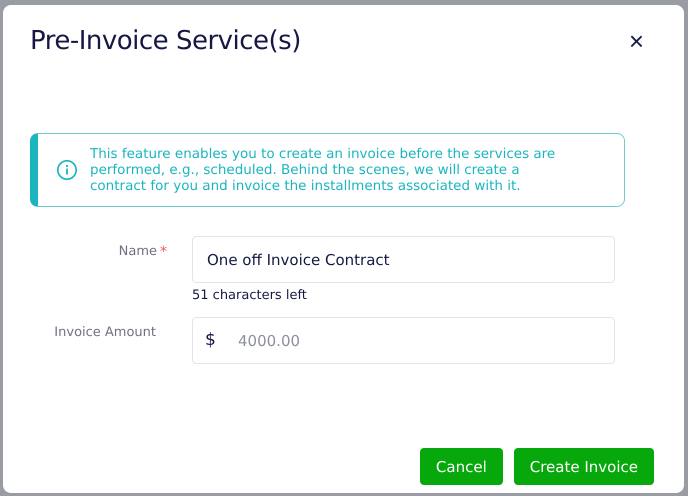 This screenshot has height=496, width=688. Describe the element at coordinates (163, 252) in the screenshot. I see `required-mark: *` at that location.